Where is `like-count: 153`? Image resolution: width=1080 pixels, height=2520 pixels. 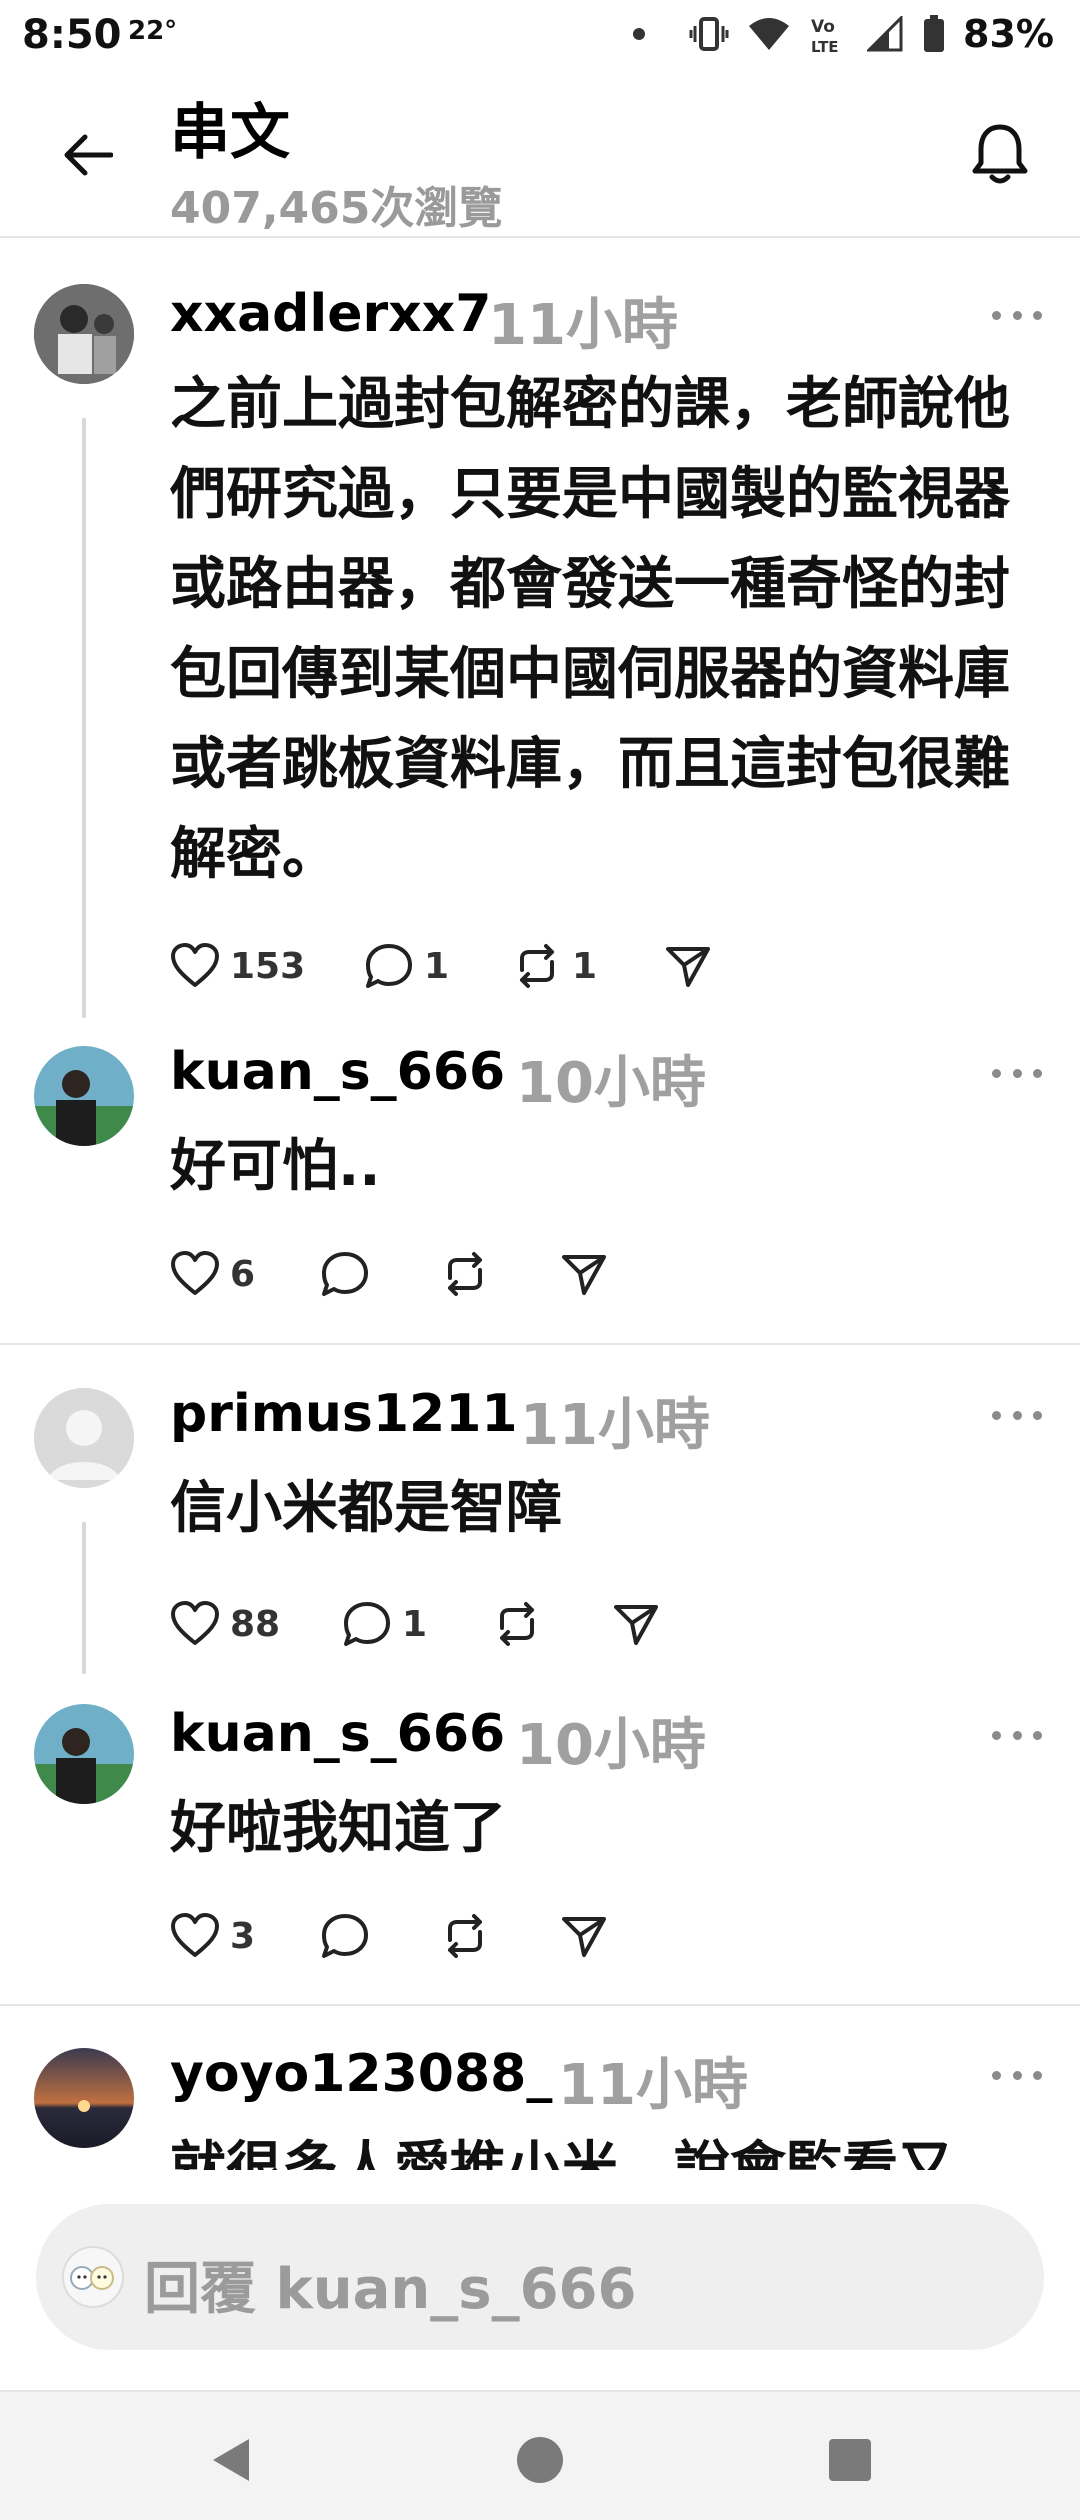
like-count: 153 is located at coordinates (268, 966).